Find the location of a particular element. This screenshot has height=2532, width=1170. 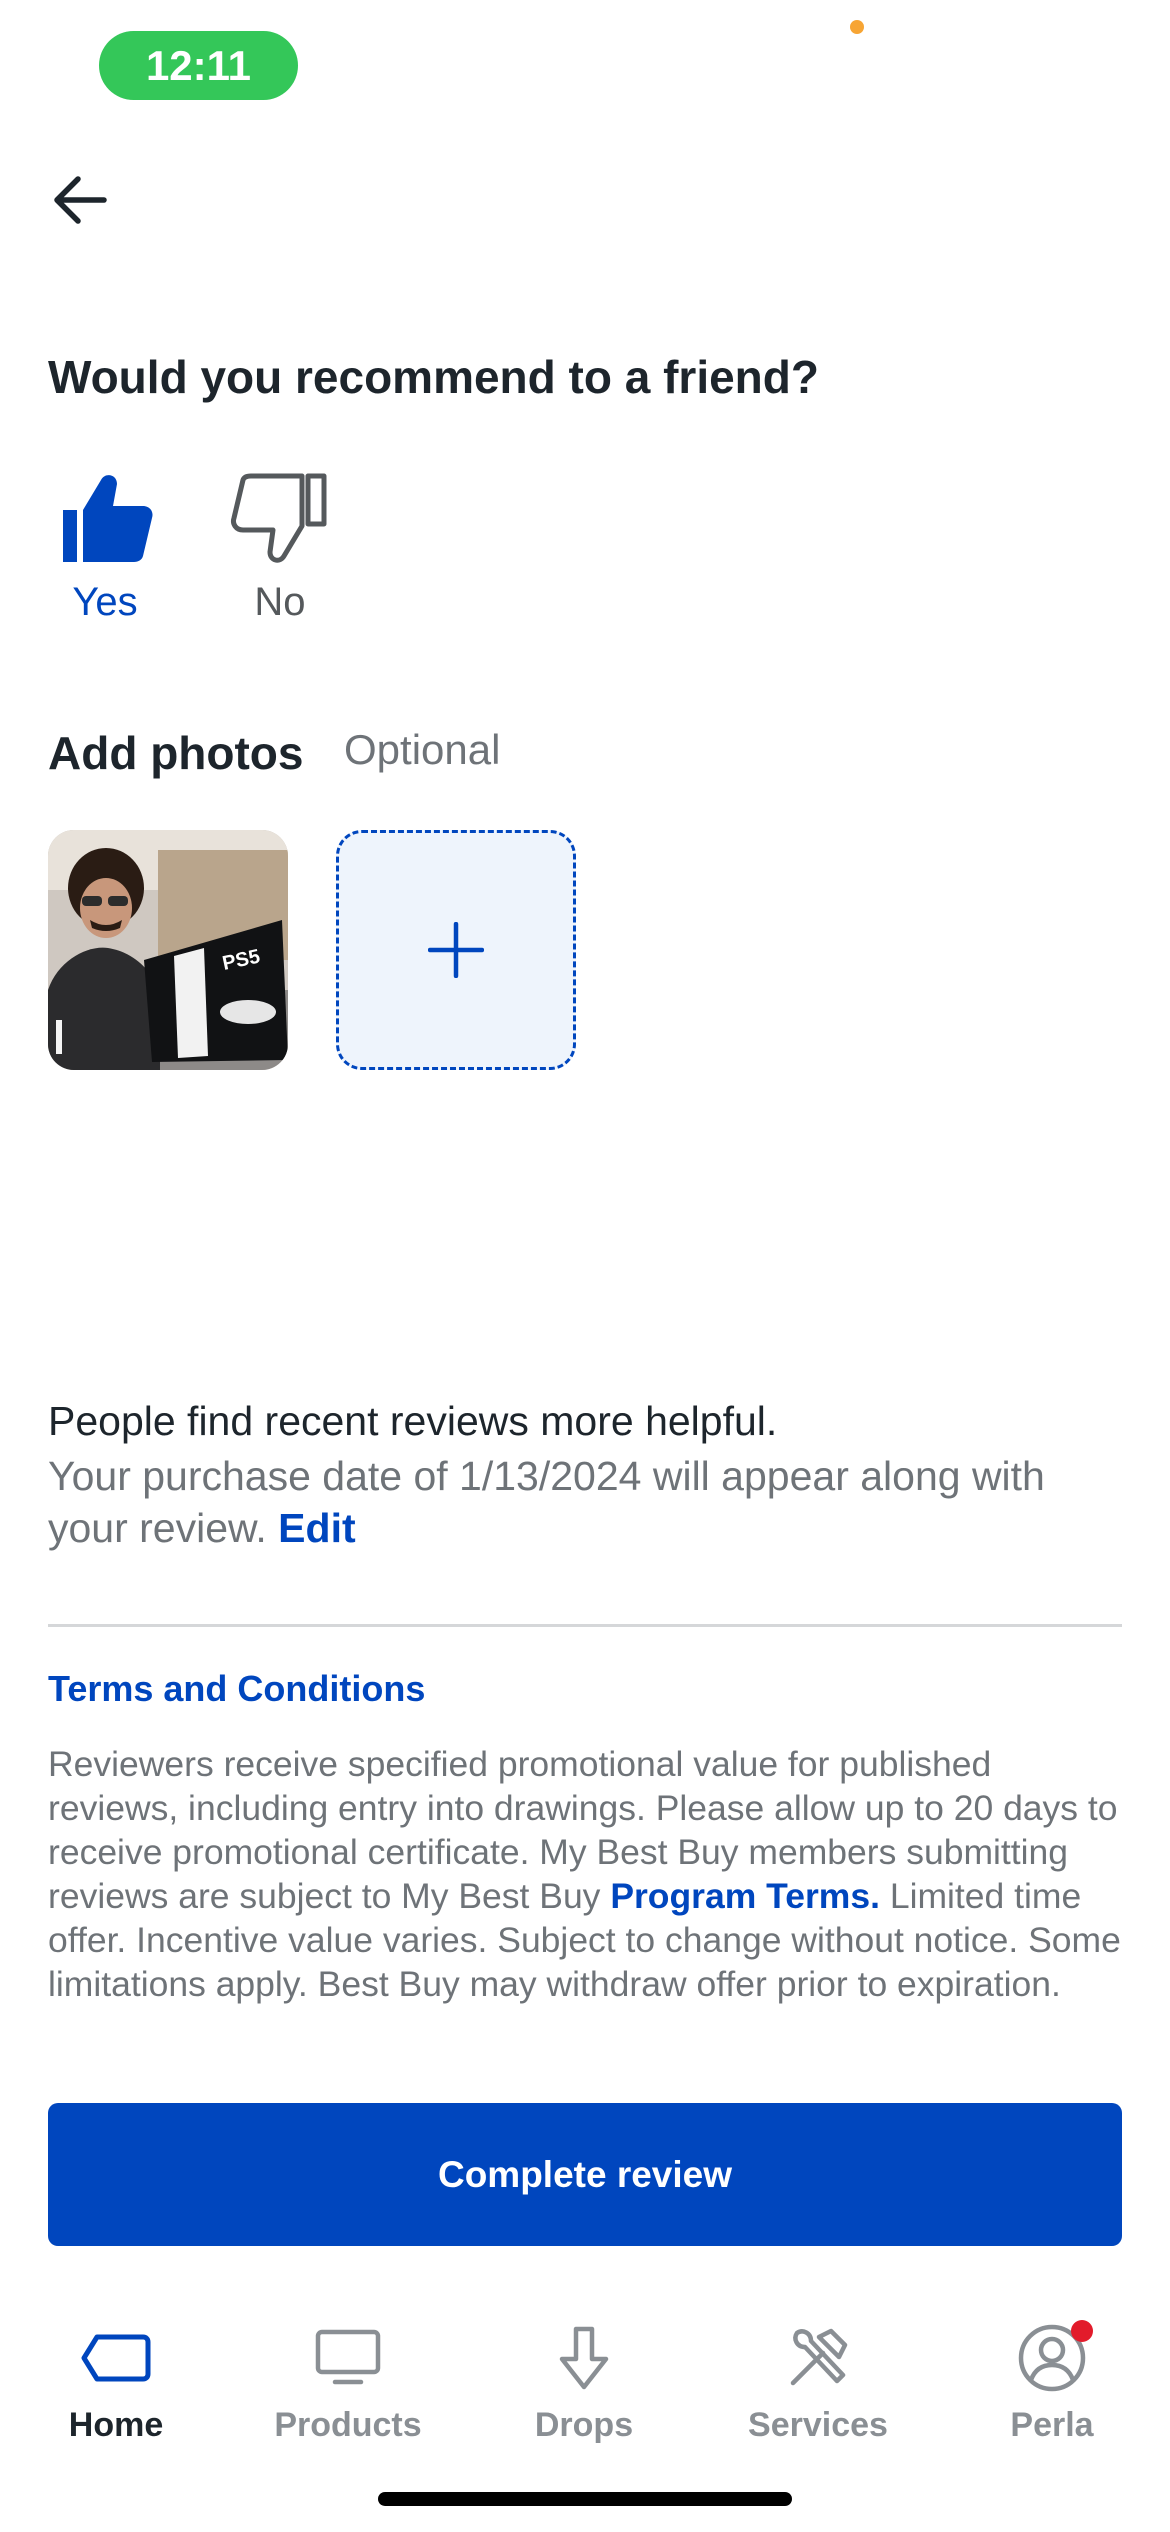

recommend-no-label: No is located at coordinates (280, 602).